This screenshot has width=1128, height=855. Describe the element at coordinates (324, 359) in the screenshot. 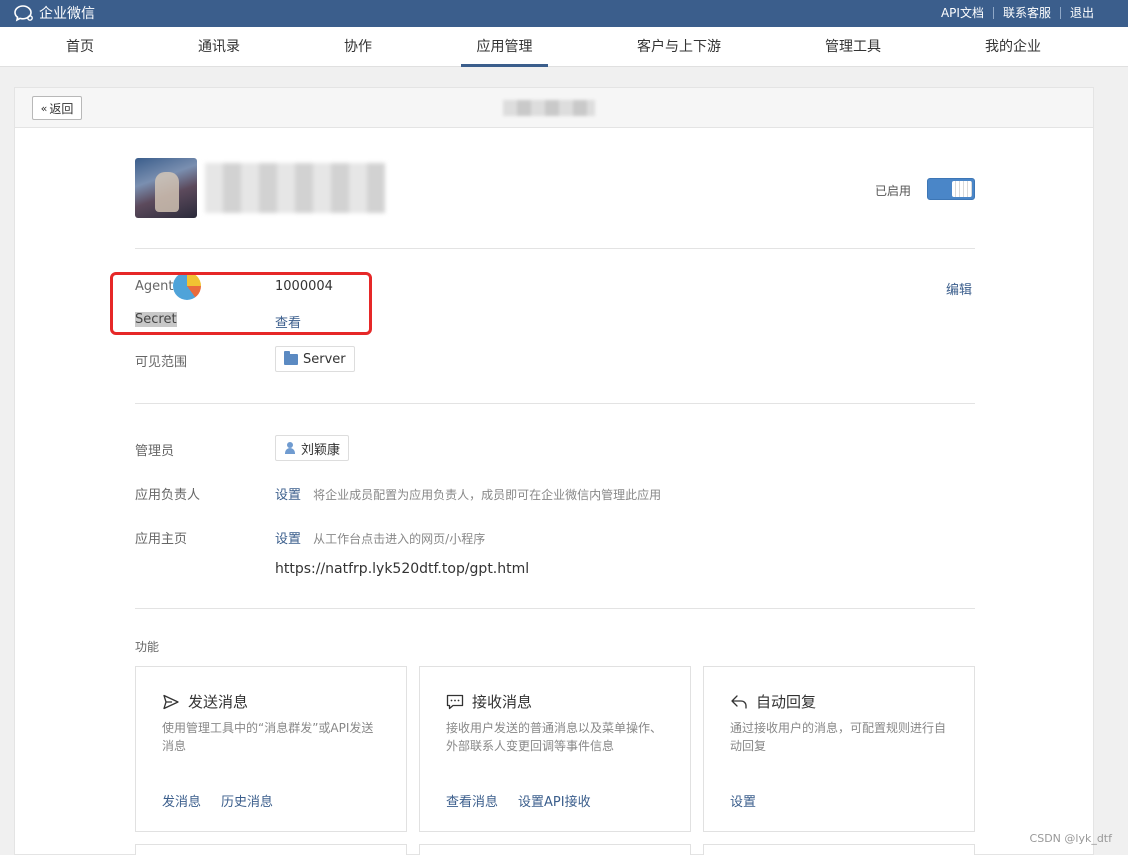

I see `visibility-tag-label: Server` at that location.